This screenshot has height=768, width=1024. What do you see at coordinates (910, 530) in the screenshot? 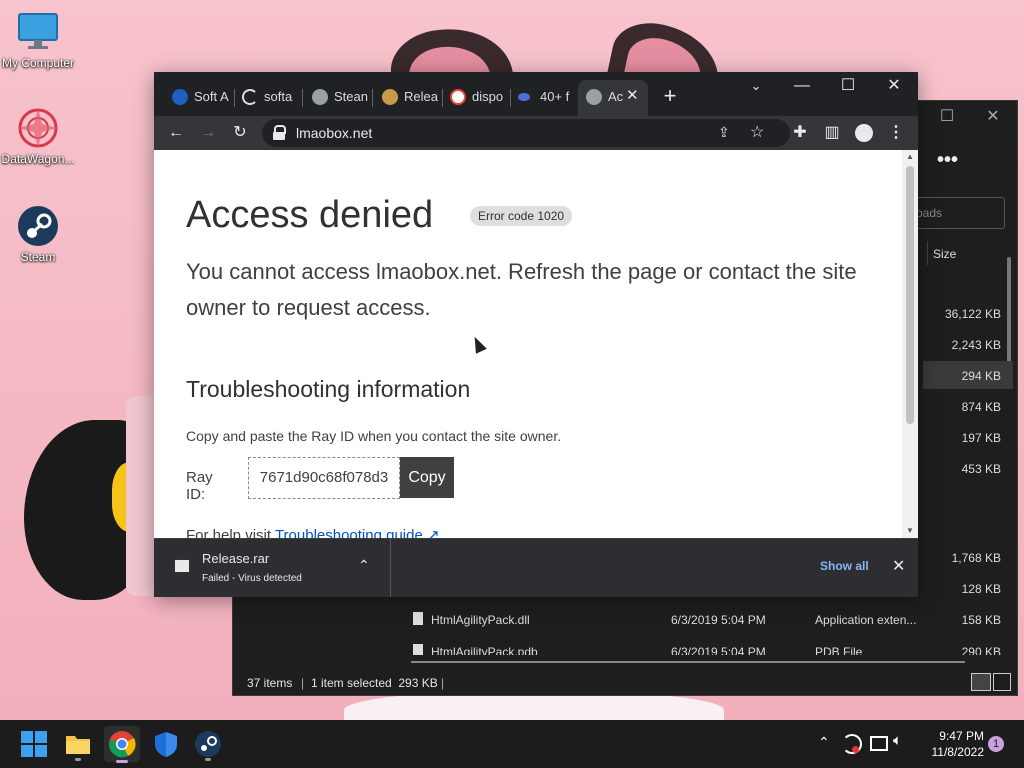
I see `scroll-down-arrow-icon: ▼` at bounding box center [910, 530].